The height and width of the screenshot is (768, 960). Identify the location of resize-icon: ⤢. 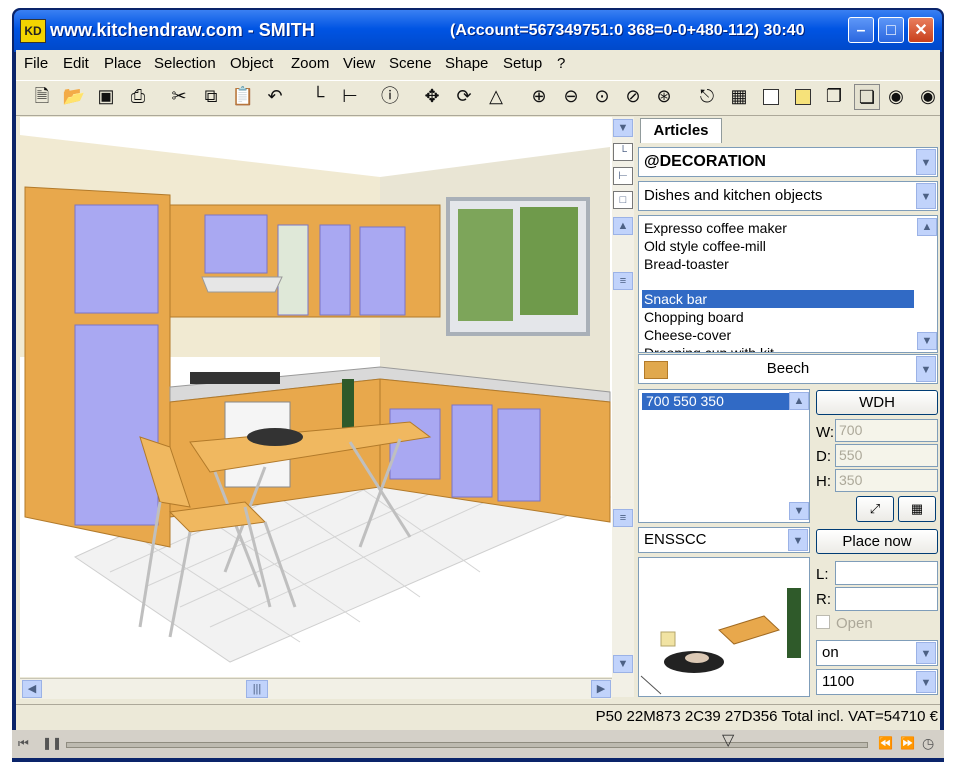
(875, 509).